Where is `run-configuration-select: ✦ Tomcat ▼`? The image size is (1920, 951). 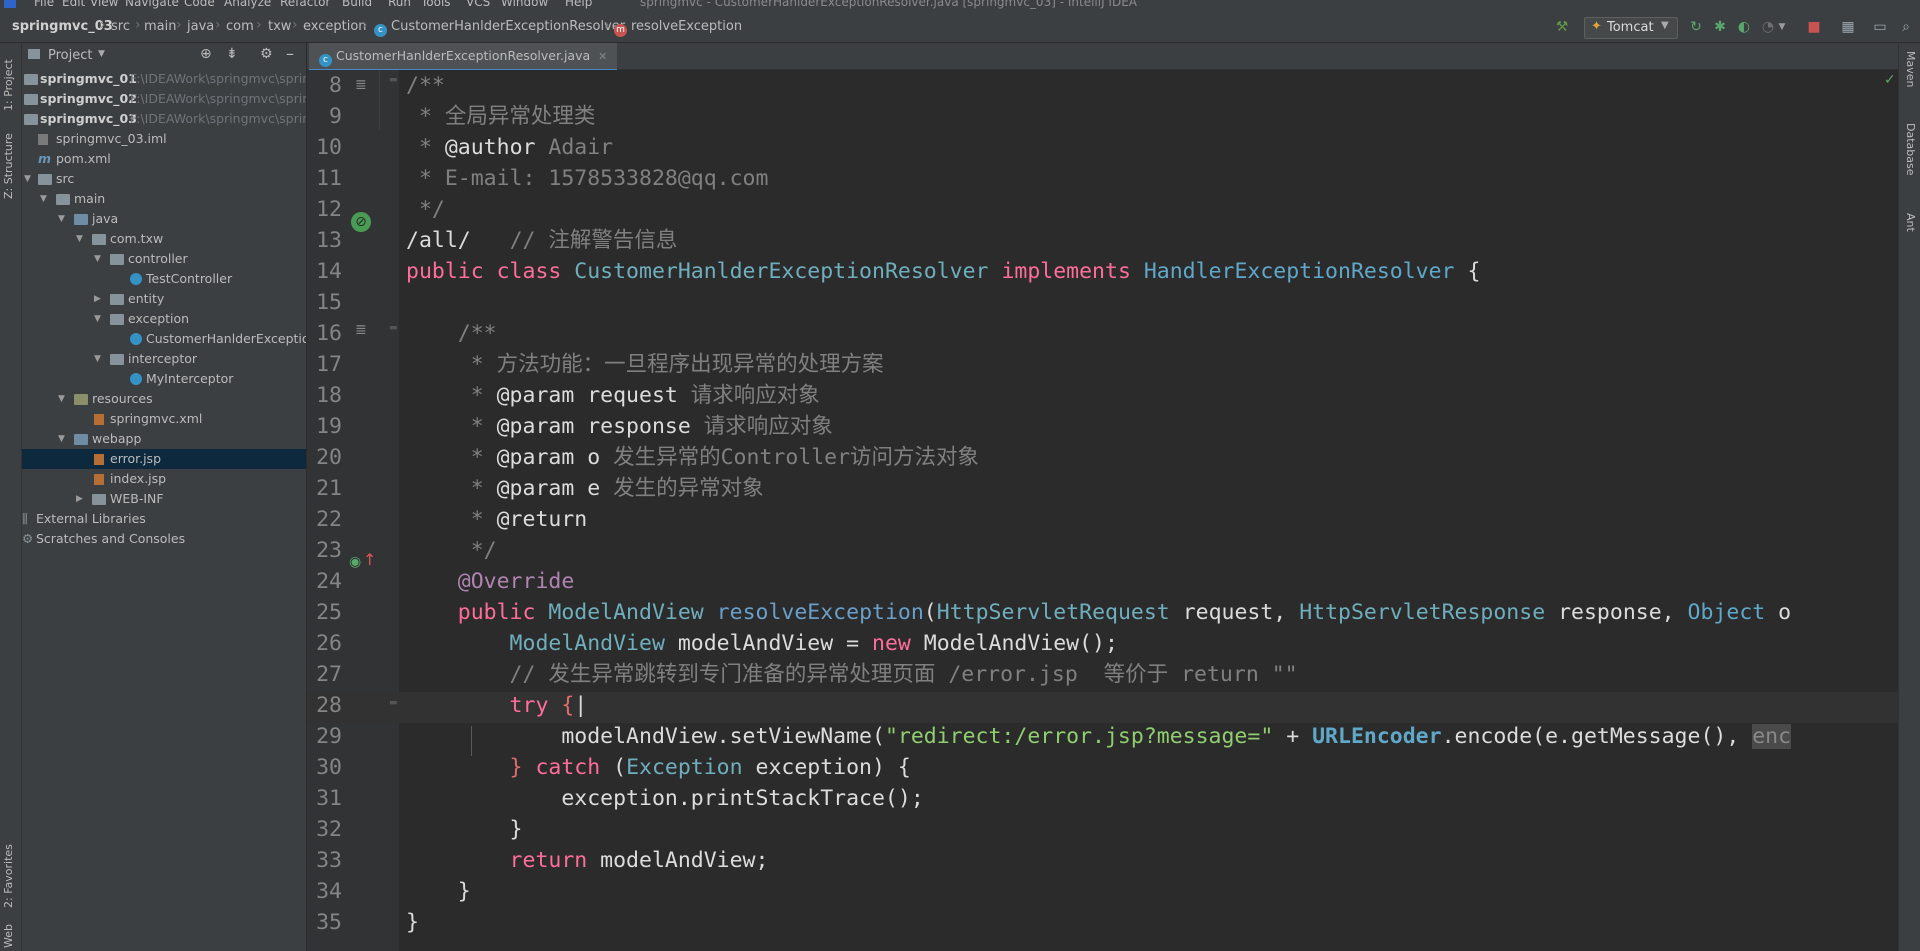 run-configuration-select: ✦ Tomcat ▼ is located at coordinates (1631, 28).